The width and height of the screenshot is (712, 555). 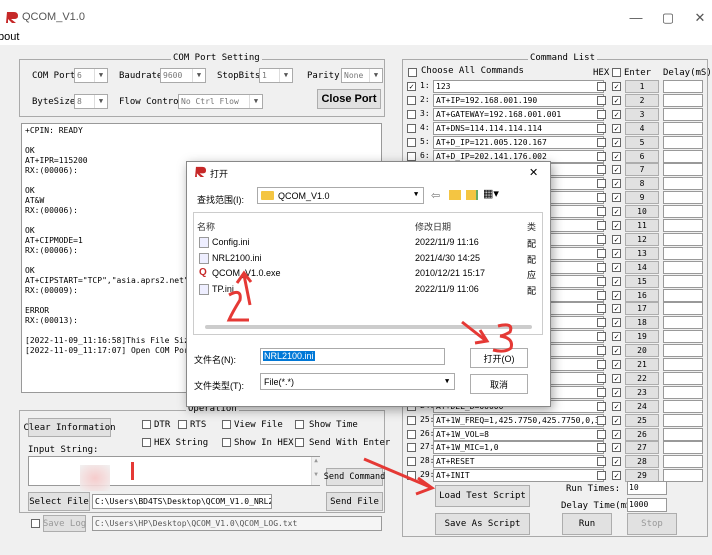 I want to click on command-send-button: 26, so click(x=642, y=434).